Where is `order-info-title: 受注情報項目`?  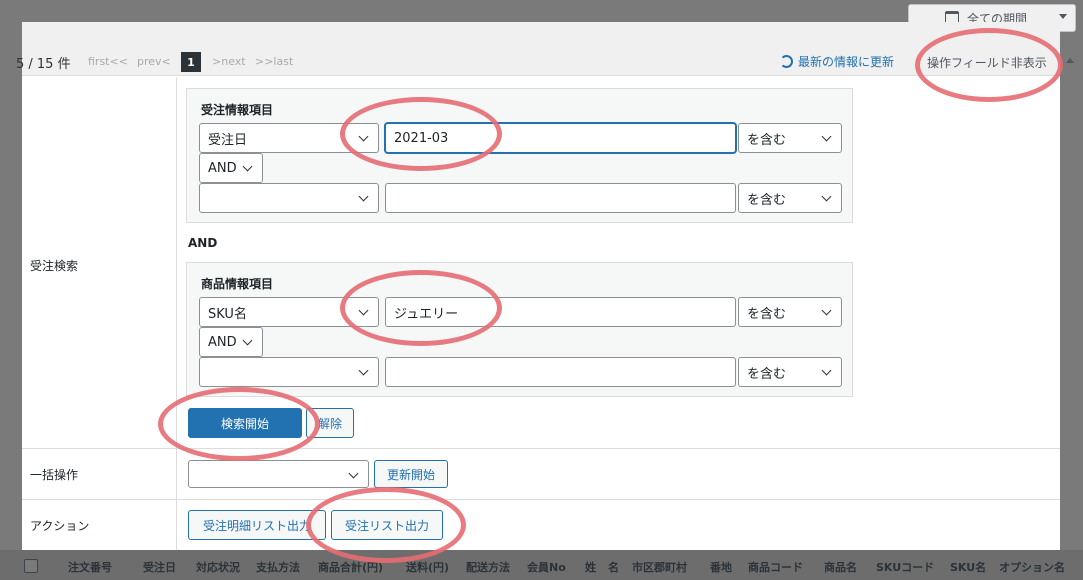
order-info-title: 受注情報項目 is located at coordinates (237, 110).